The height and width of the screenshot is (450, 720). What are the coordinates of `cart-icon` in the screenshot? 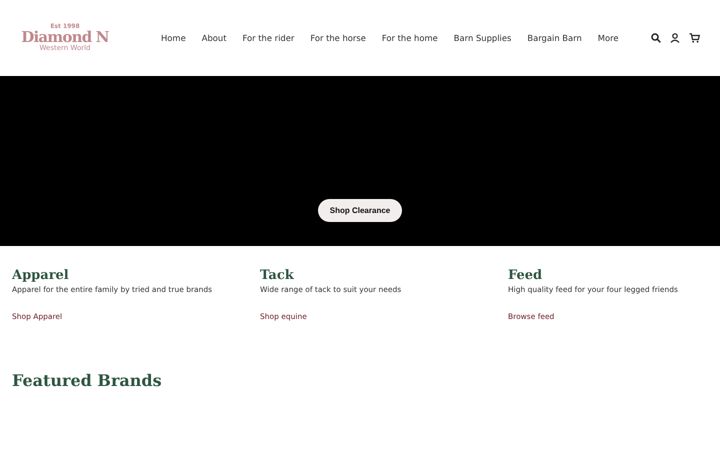 It's located at (694, 38).